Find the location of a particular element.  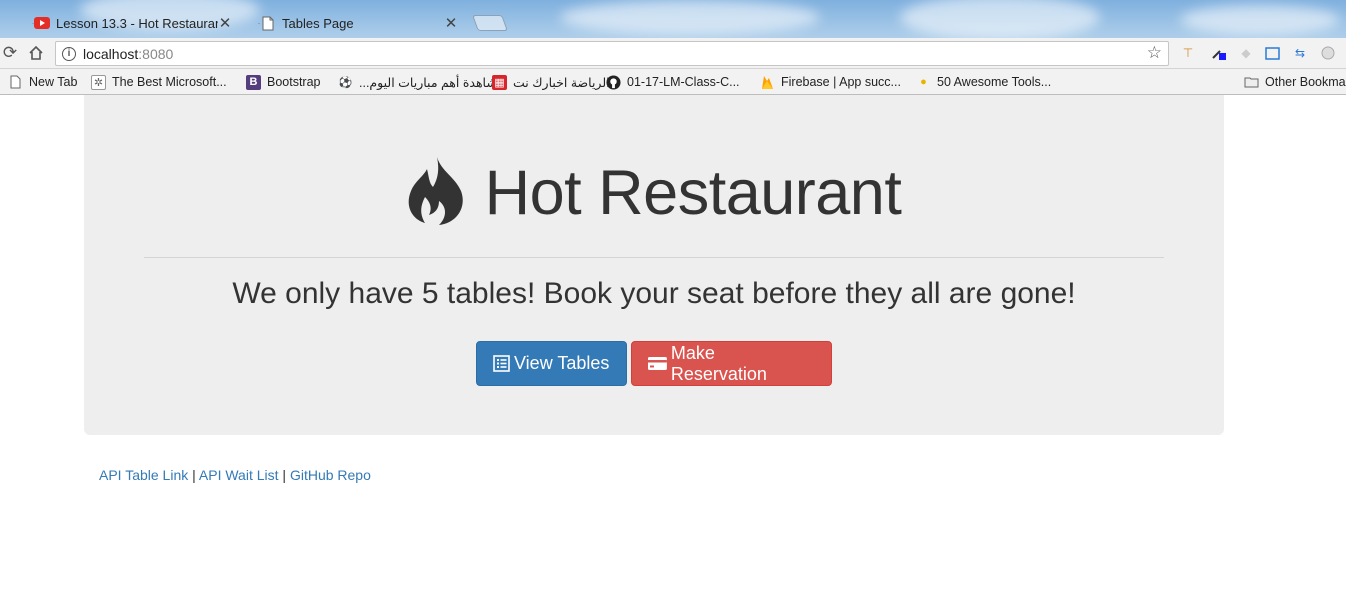

player-icon: ⚽ is located at coordinates (345, 82).